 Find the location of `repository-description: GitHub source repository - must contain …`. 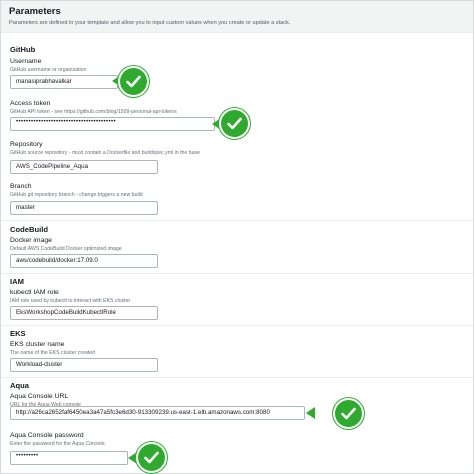

repository-description: GitHub source repository - must contain … is located at coordinates (105, 153).